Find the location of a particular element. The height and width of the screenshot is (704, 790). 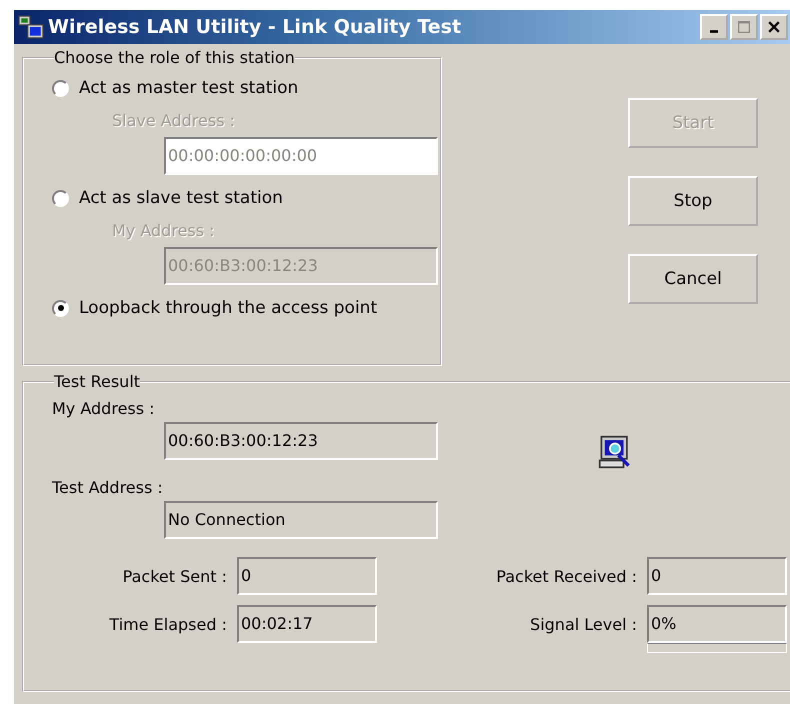

radio-label: Loopback through the access point is located at coordinates (228, 308).